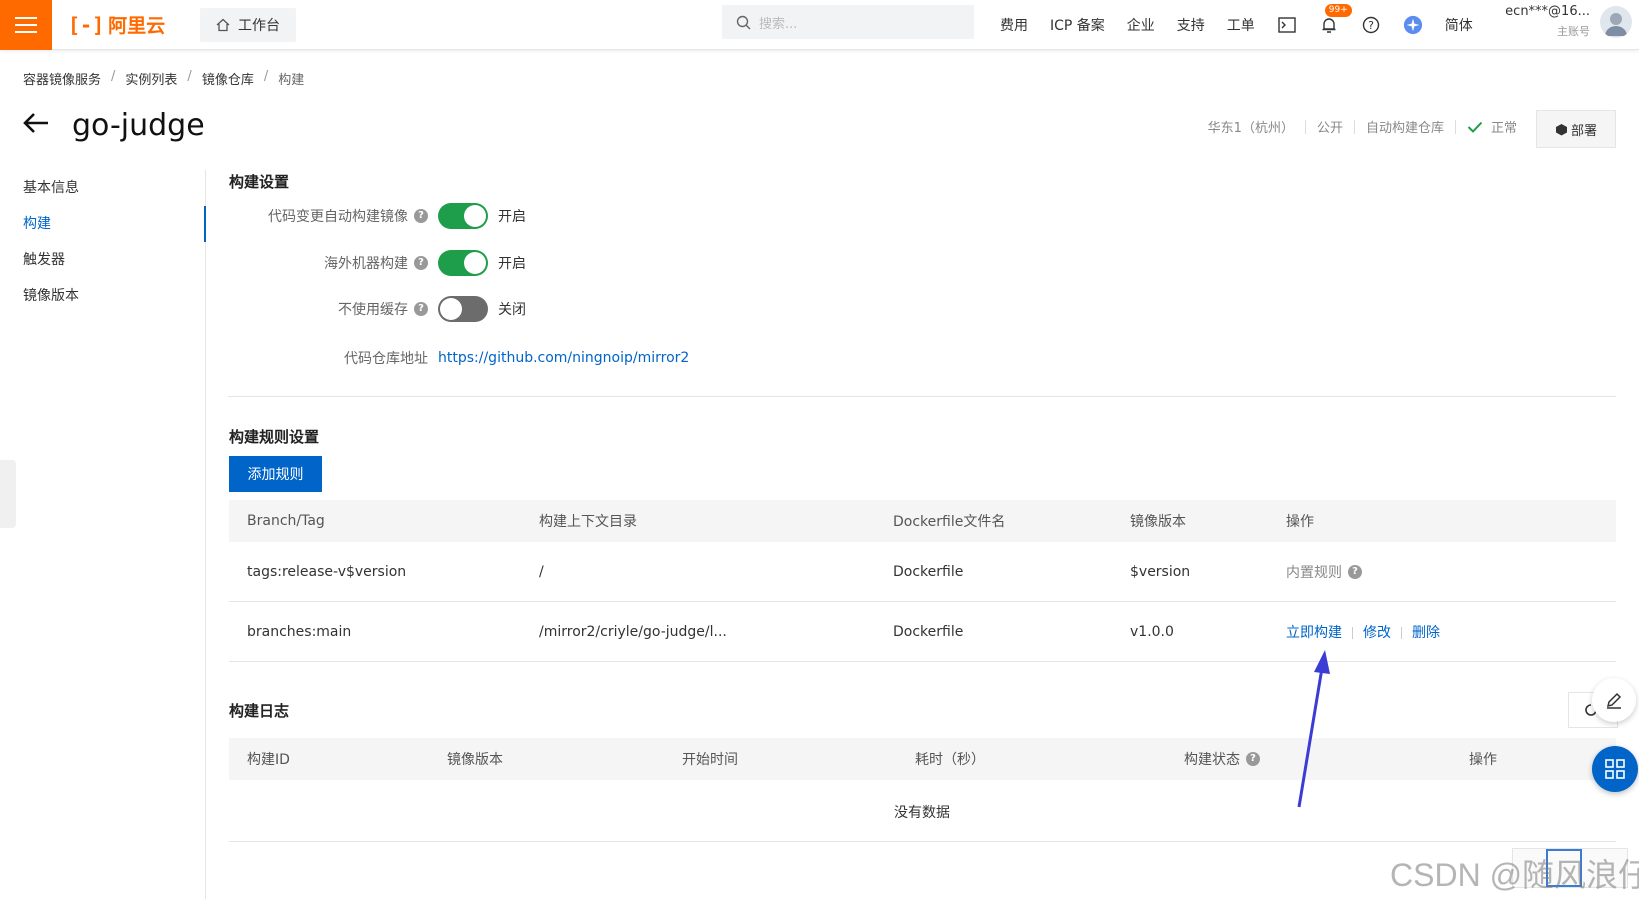 The width and height of the screenshot is (1639, 899). What do you see at coordinates (463, 216) in the screenshot?
I see `auto-build-toggle` at bounding box center [463, 216].